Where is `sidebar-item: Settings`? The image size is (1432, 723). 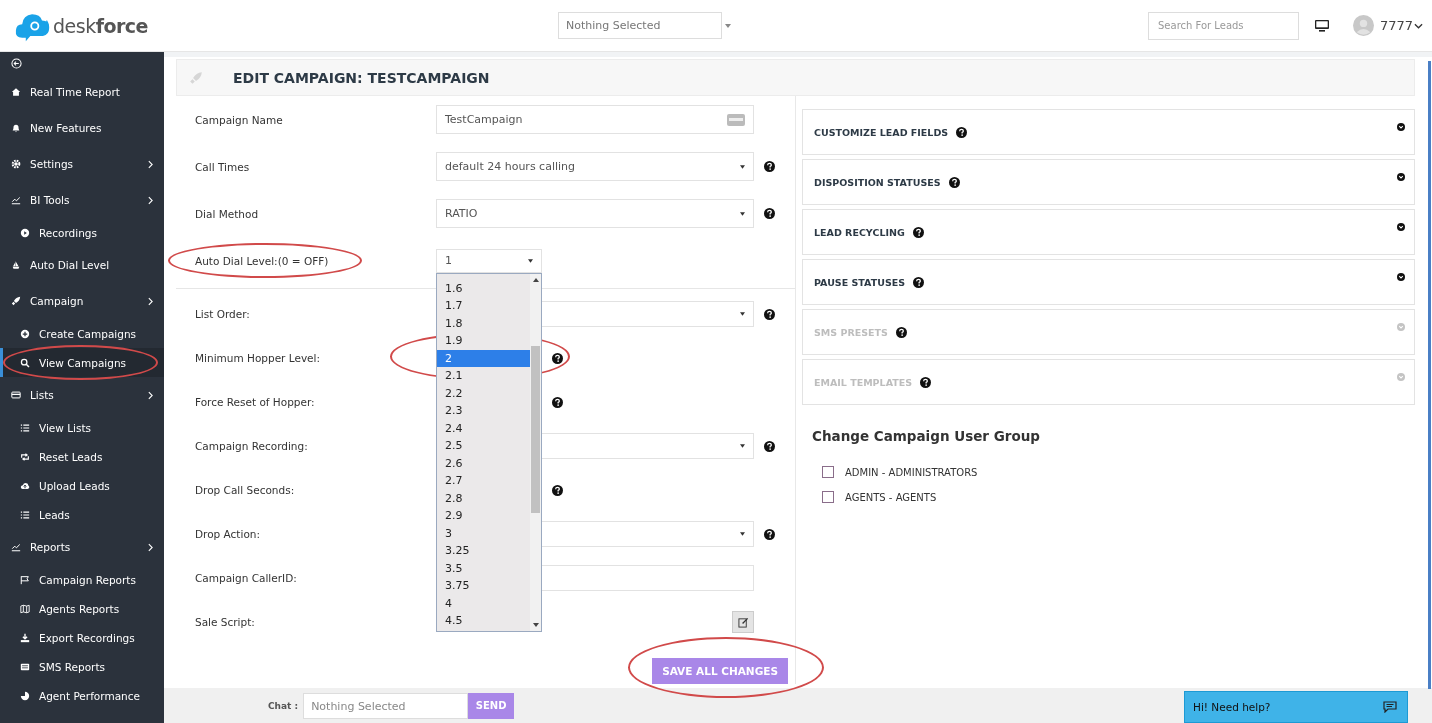
sidebar-item: Settings is located at coordinates (82, 164).